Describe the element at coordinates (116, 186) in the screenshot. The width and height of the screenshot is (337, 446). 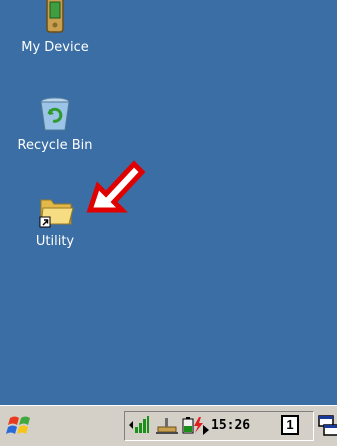
I see `red-arrow-icon` at that location.